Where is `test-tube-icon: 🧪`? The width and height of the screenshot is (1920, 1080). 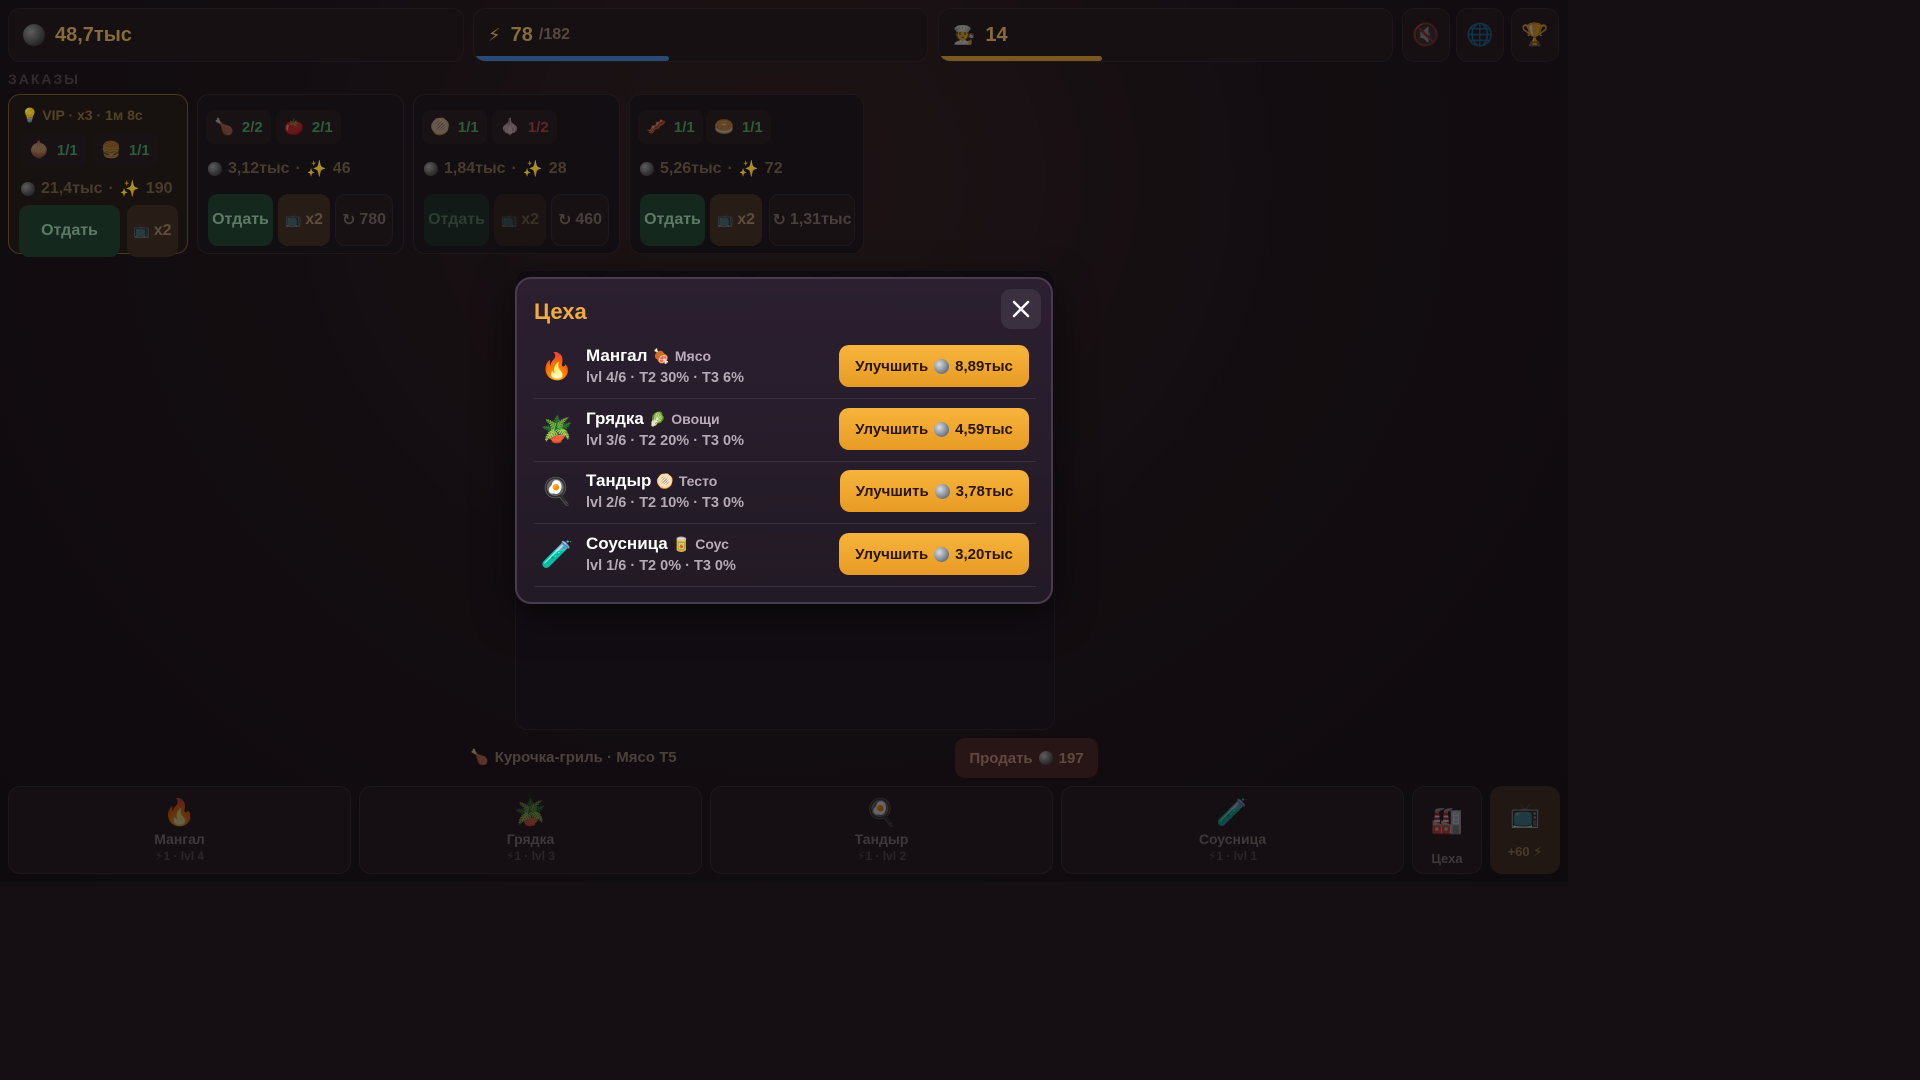 test-tube-icon: 🧪 is located at coordinates (557, 554).